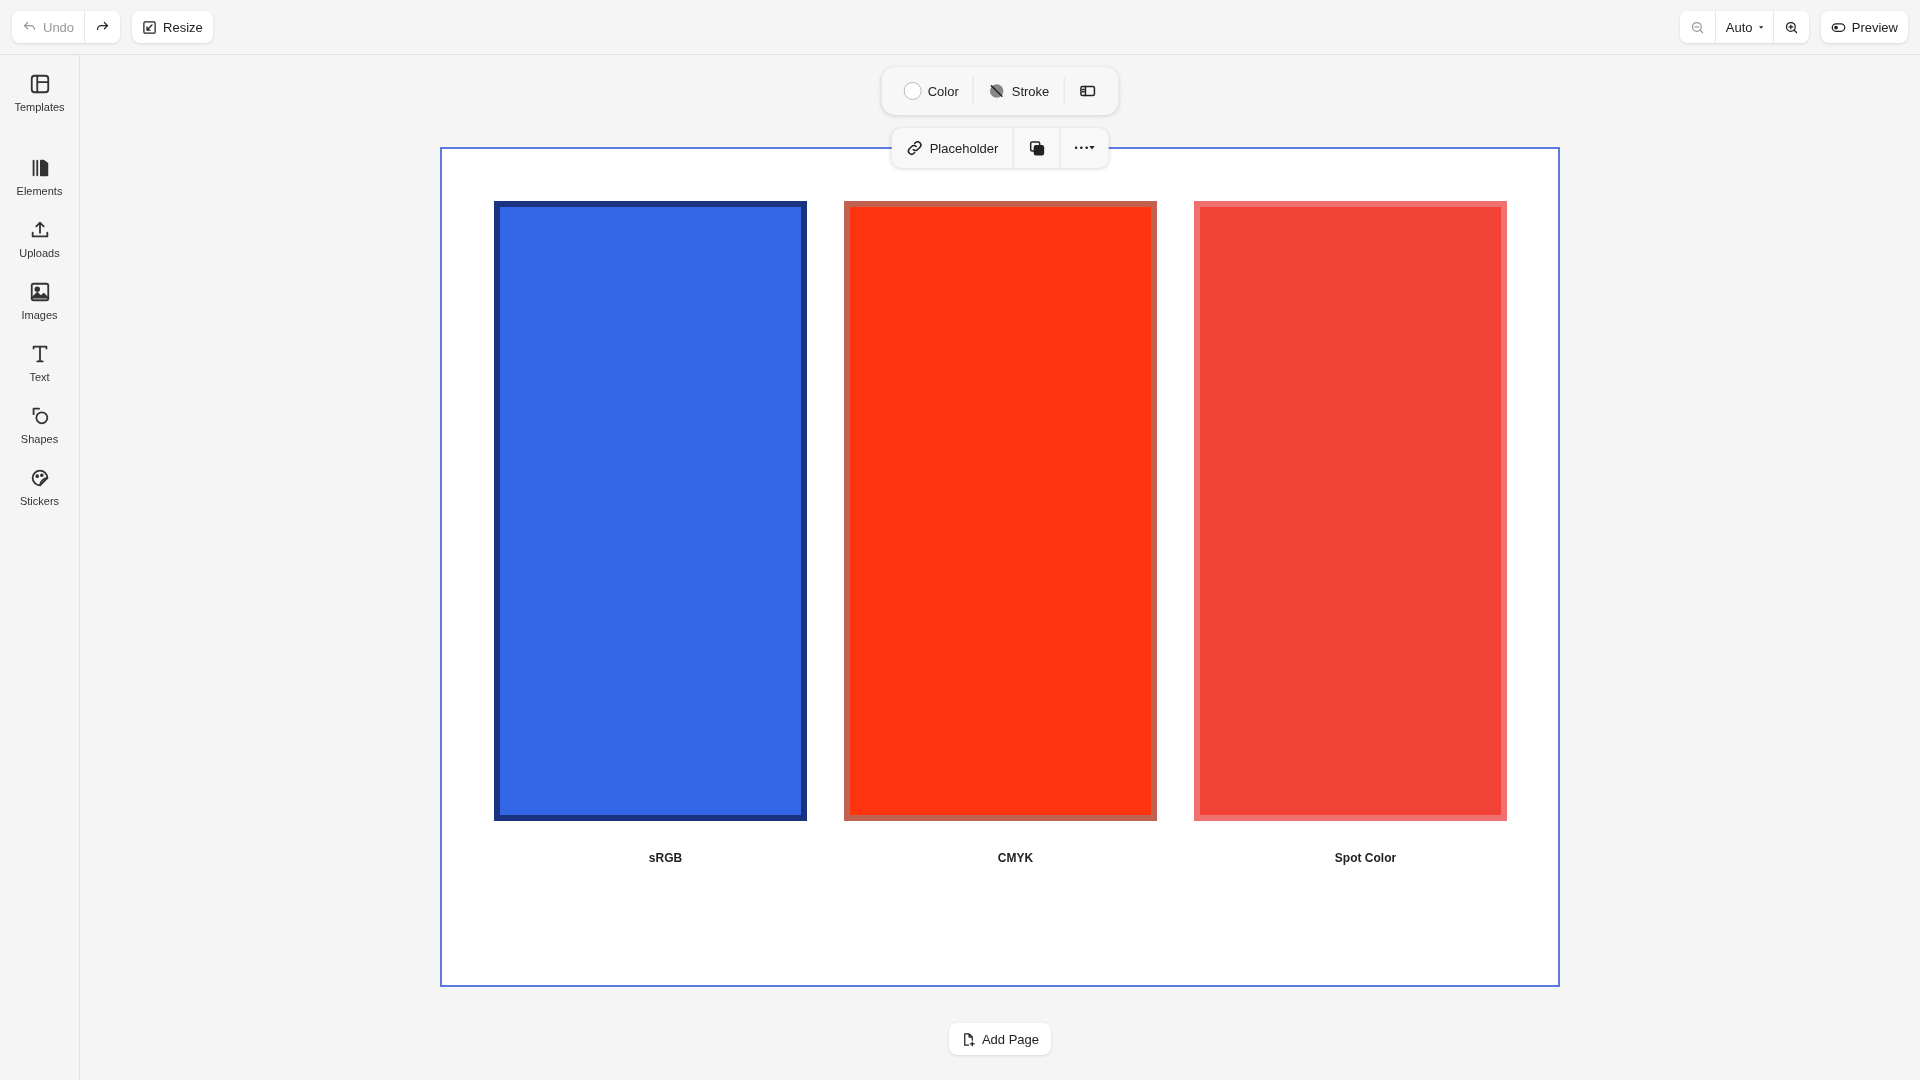 This screenshot has height=1080, width=1920. Describe the element at coordinates (39, 84) in the screenshot. I see `layout-icon` at that location.